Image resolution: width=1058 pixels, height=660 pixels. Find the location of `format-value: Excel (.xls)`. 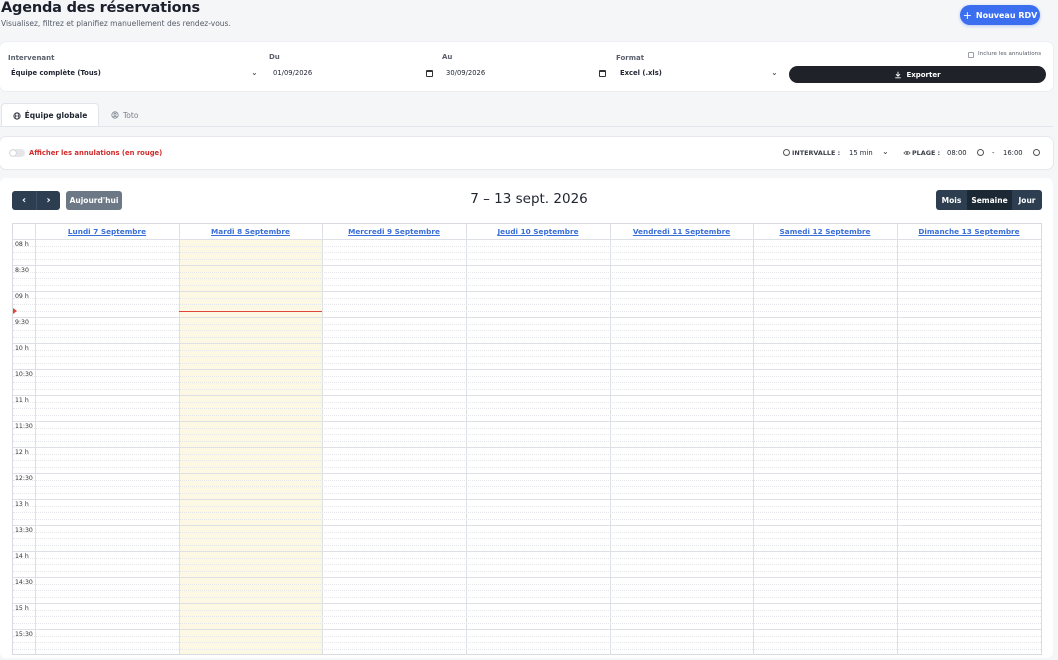

format-value: Excel (.xls) is located at coordinates (641, 73).